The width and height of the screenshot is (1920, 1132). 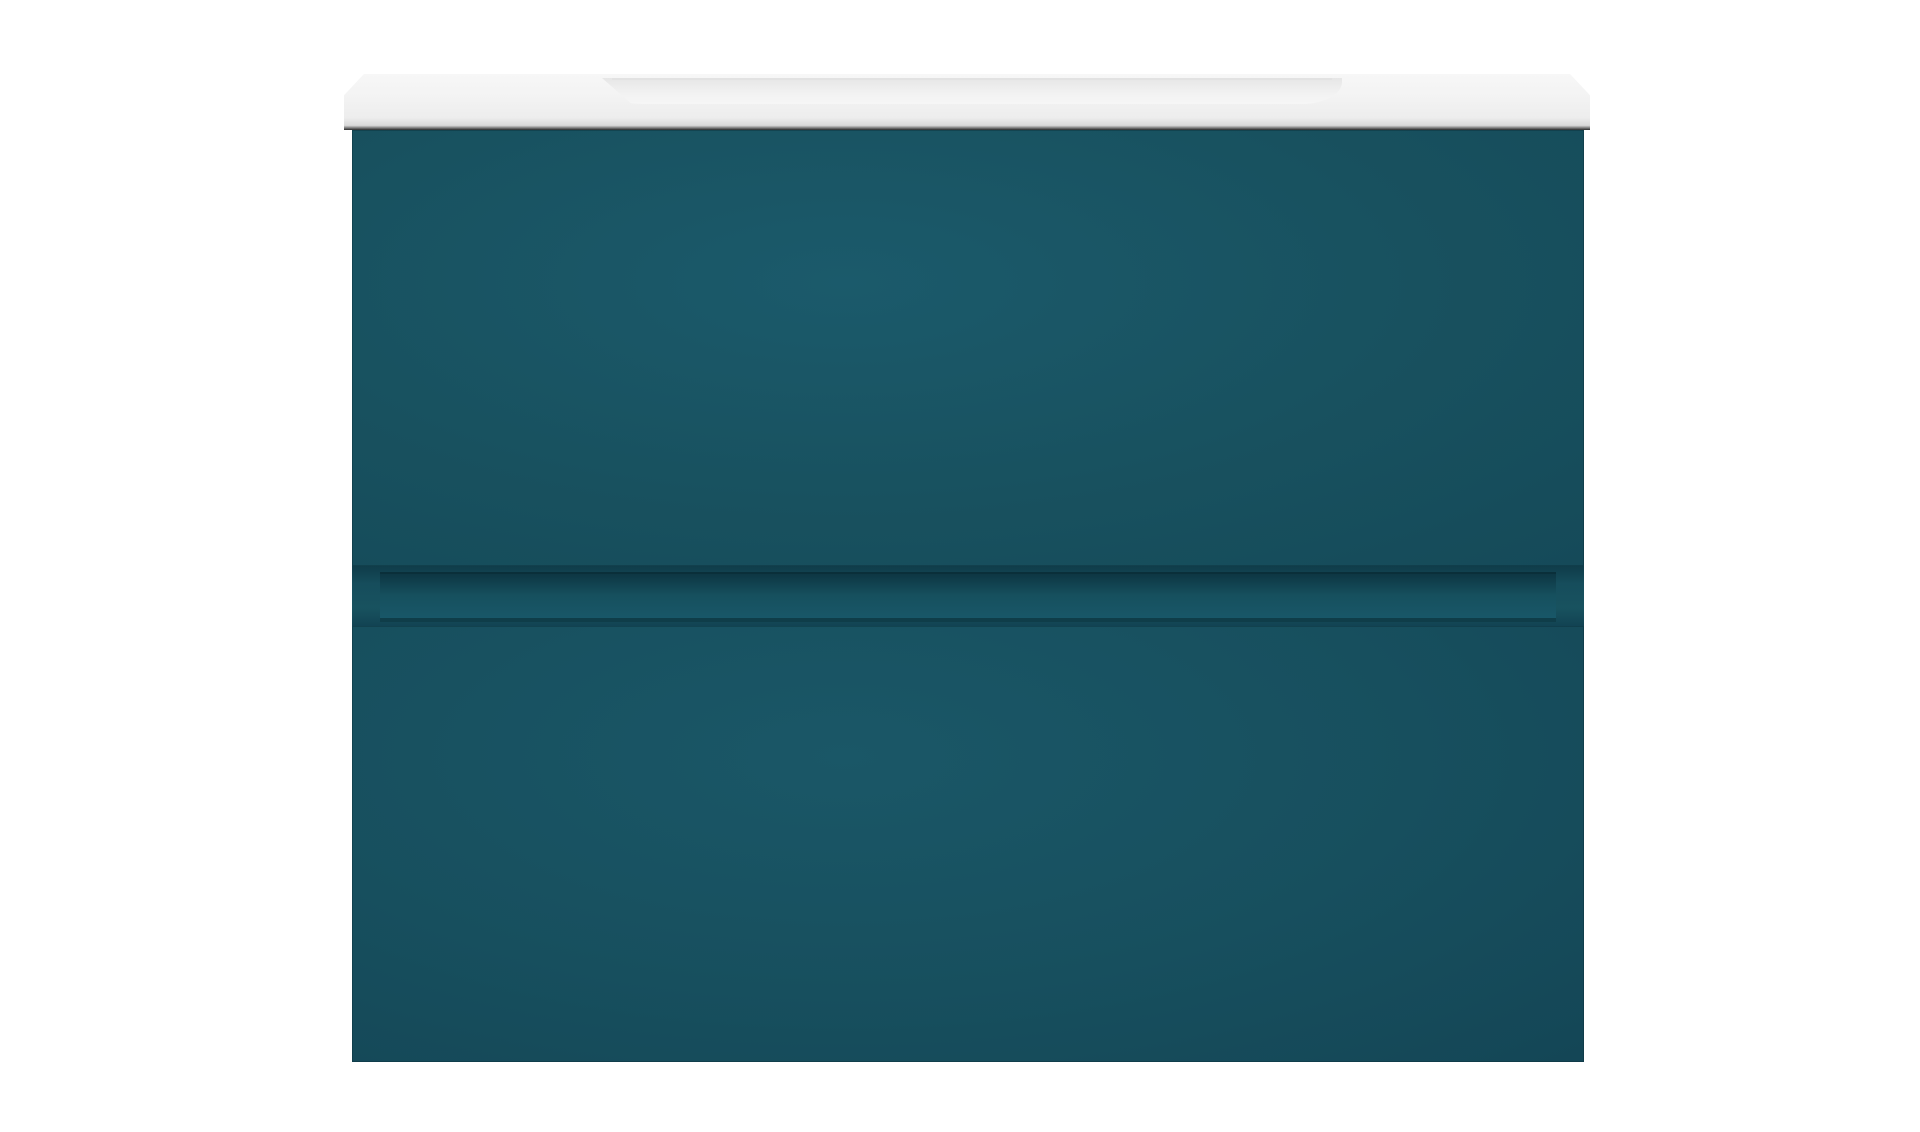 I want to click on countertop, so click(x=967, y=102).